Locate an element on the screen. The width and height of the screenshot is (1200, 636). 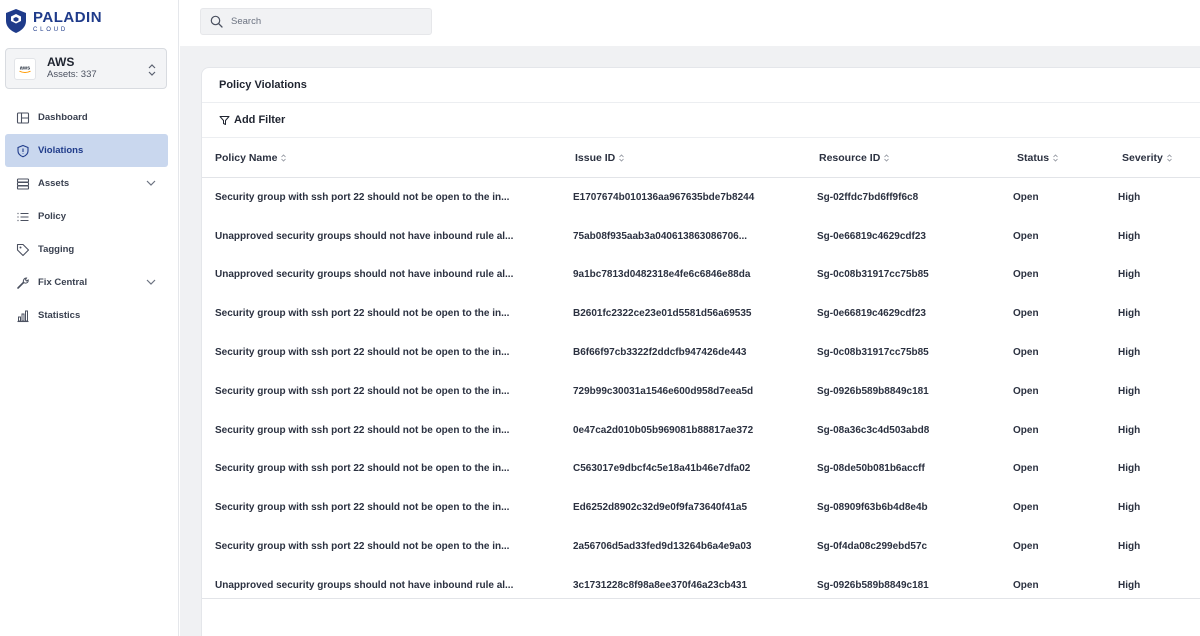
wrench-icon is located at coordinates (23, 283).